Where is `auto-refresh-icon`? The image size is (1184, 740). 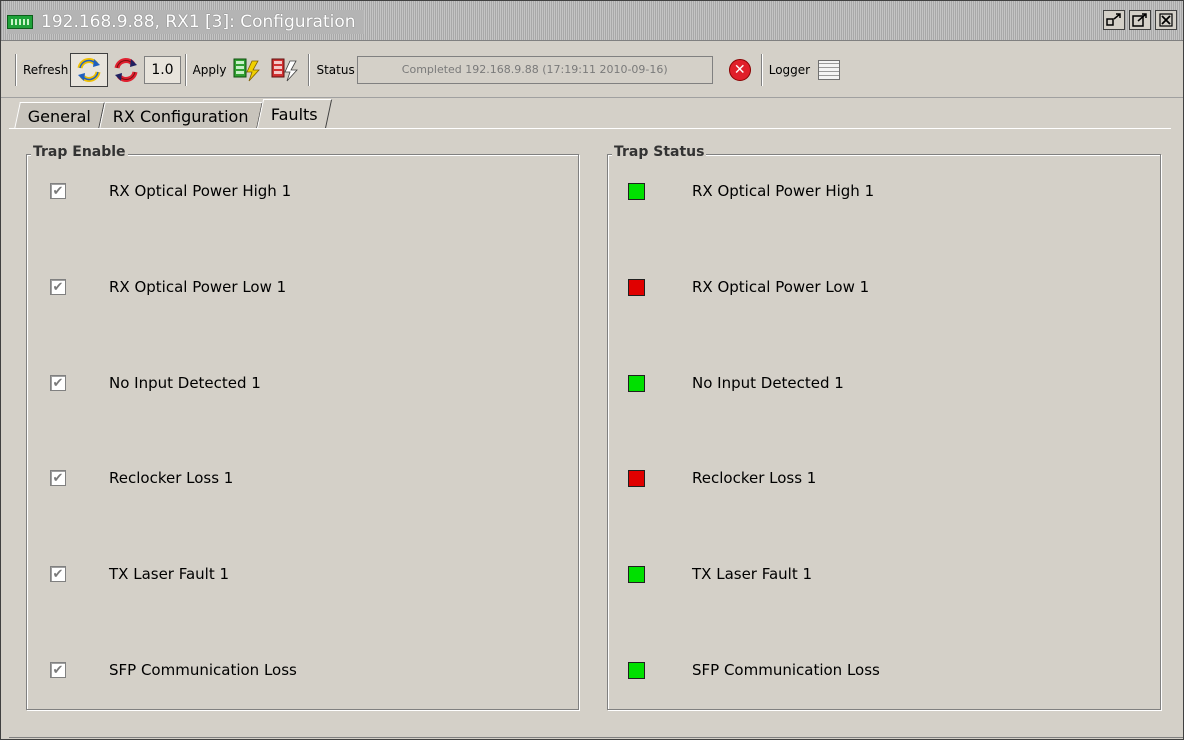
auto-refresh-icon is located at coordinates (89, 69).